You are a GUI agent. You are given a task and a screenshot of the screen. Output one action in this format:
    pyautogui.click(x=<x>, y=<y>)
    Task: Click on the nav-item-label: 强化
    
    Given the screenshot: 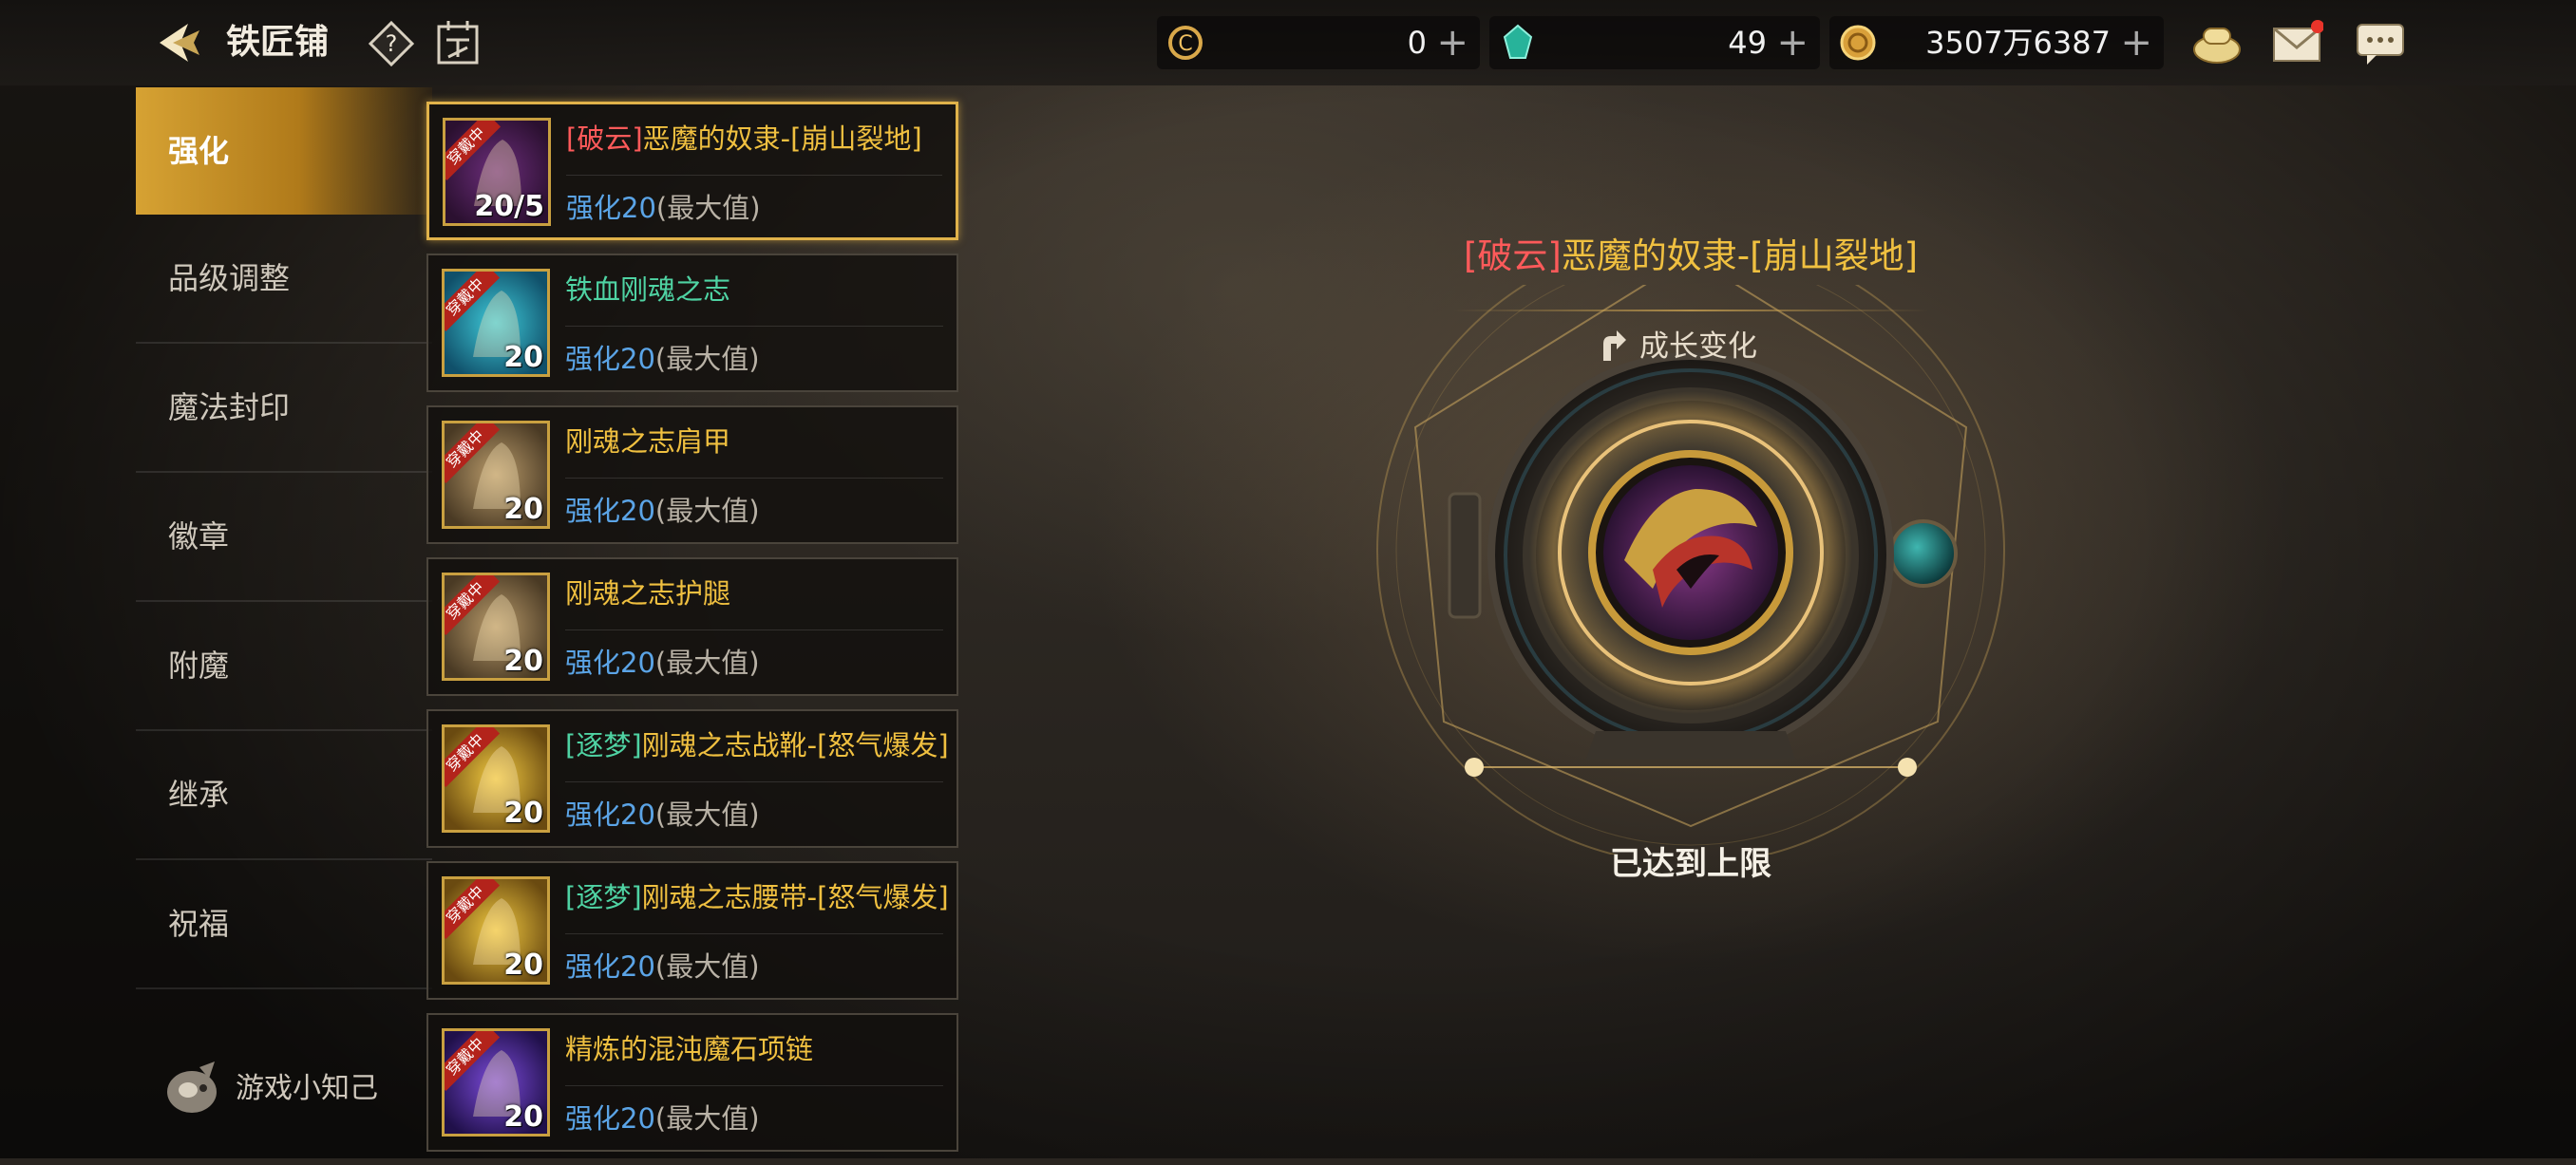 What is the action you would take?
    pyautogui.click(x=199, y=151)
    